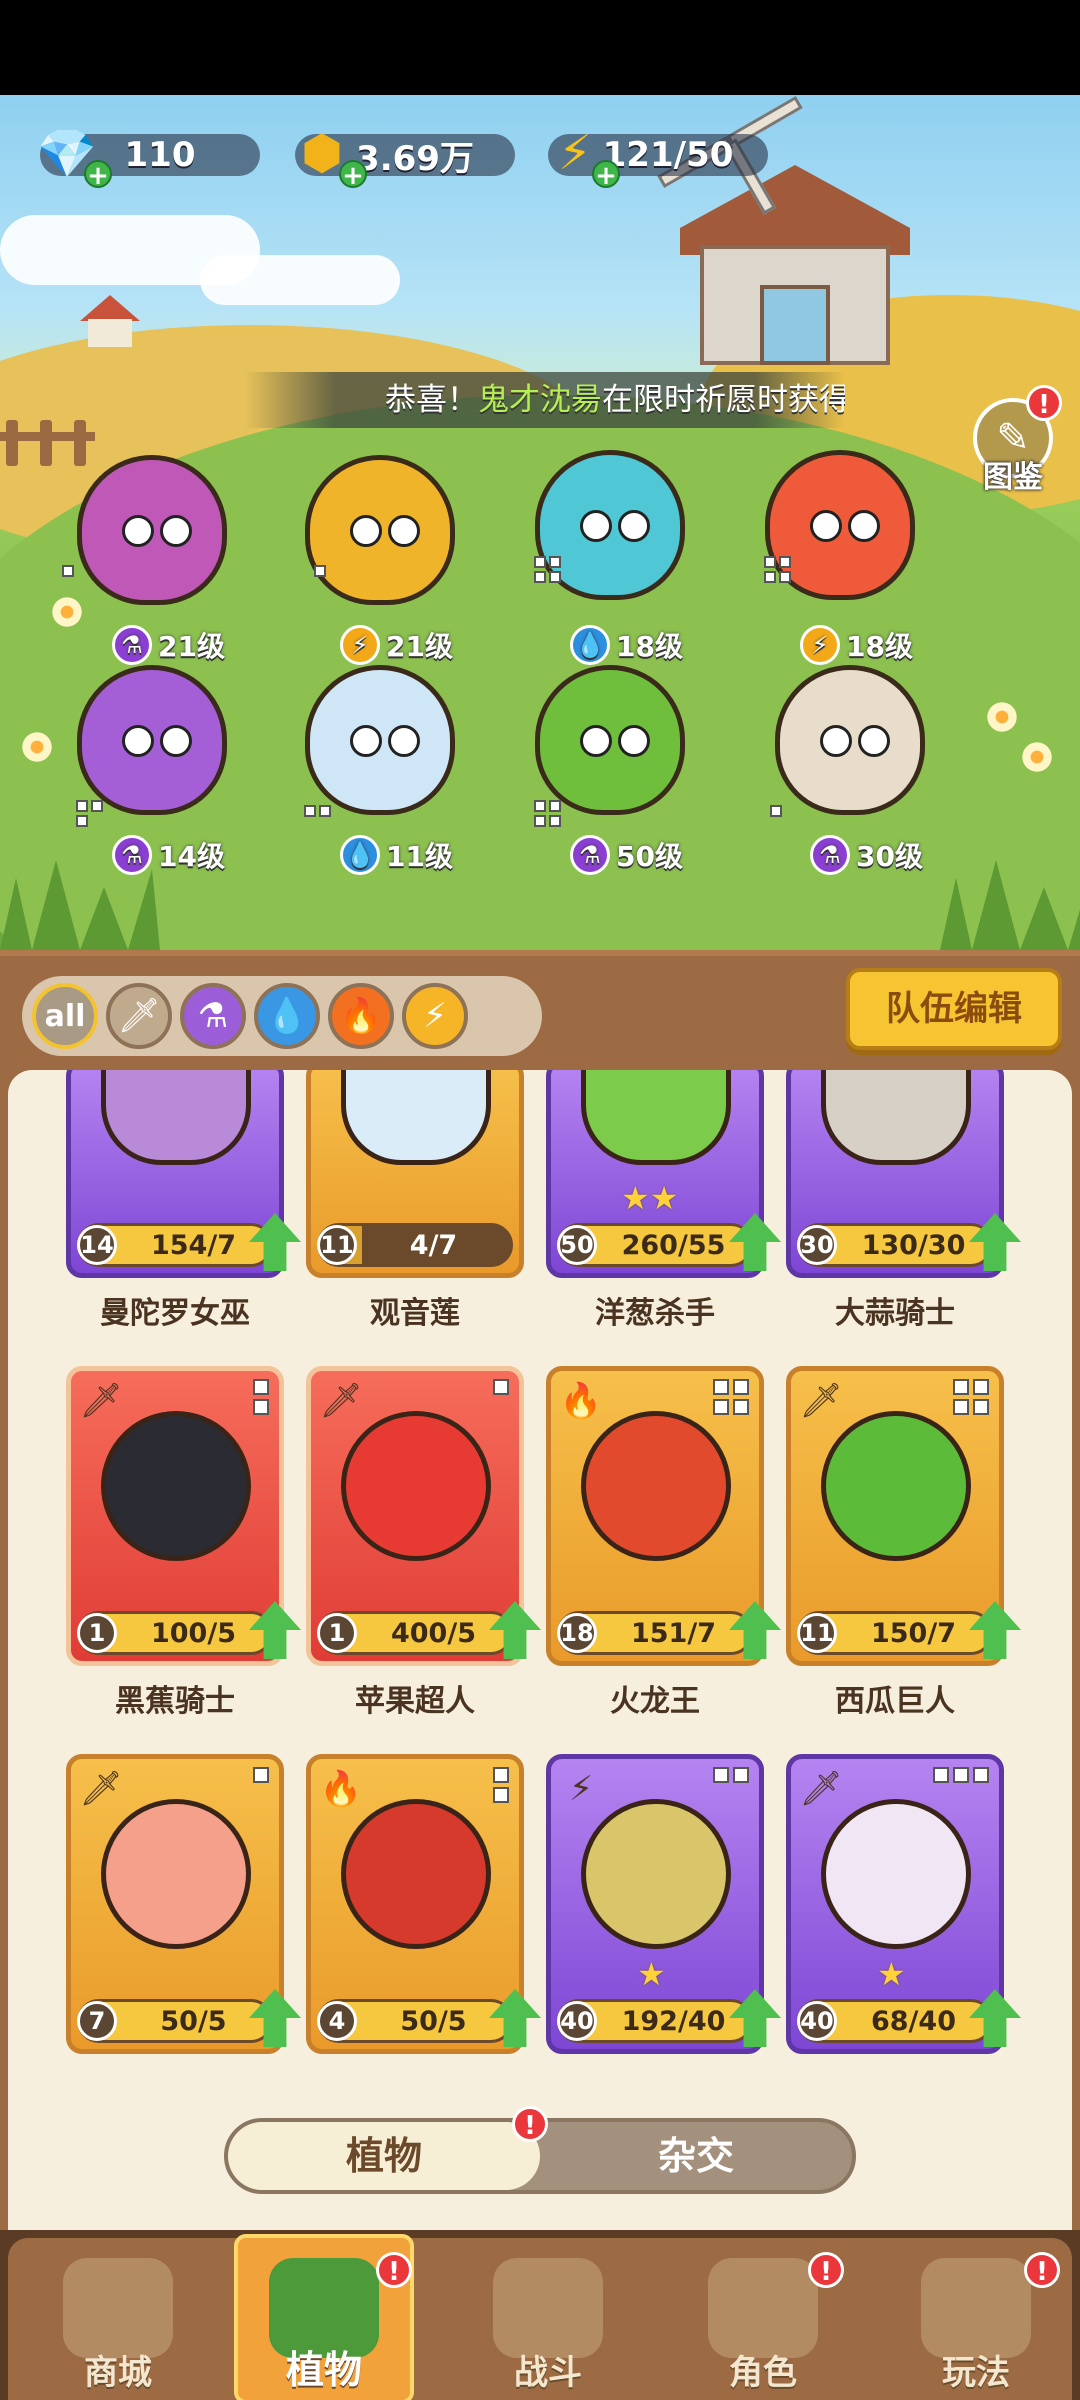  Describe the element at coordinates (548, 2319) in the screenshot. I see `nav-battle: 战斗` at that location.